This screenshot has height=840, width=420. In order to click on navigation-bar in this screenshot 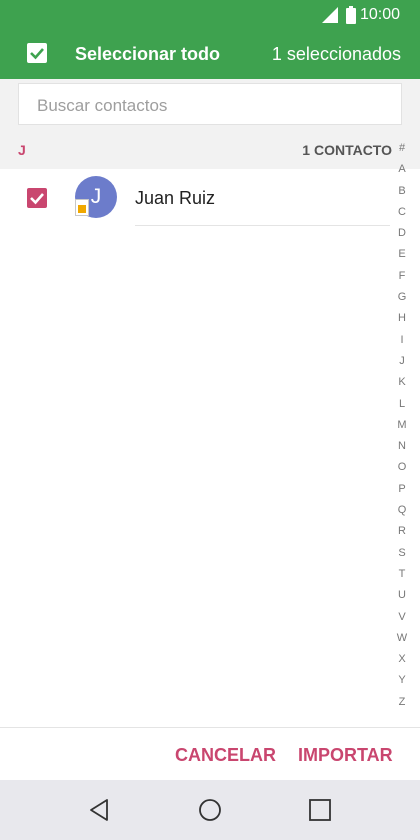, I will do `click(210, 810)`.